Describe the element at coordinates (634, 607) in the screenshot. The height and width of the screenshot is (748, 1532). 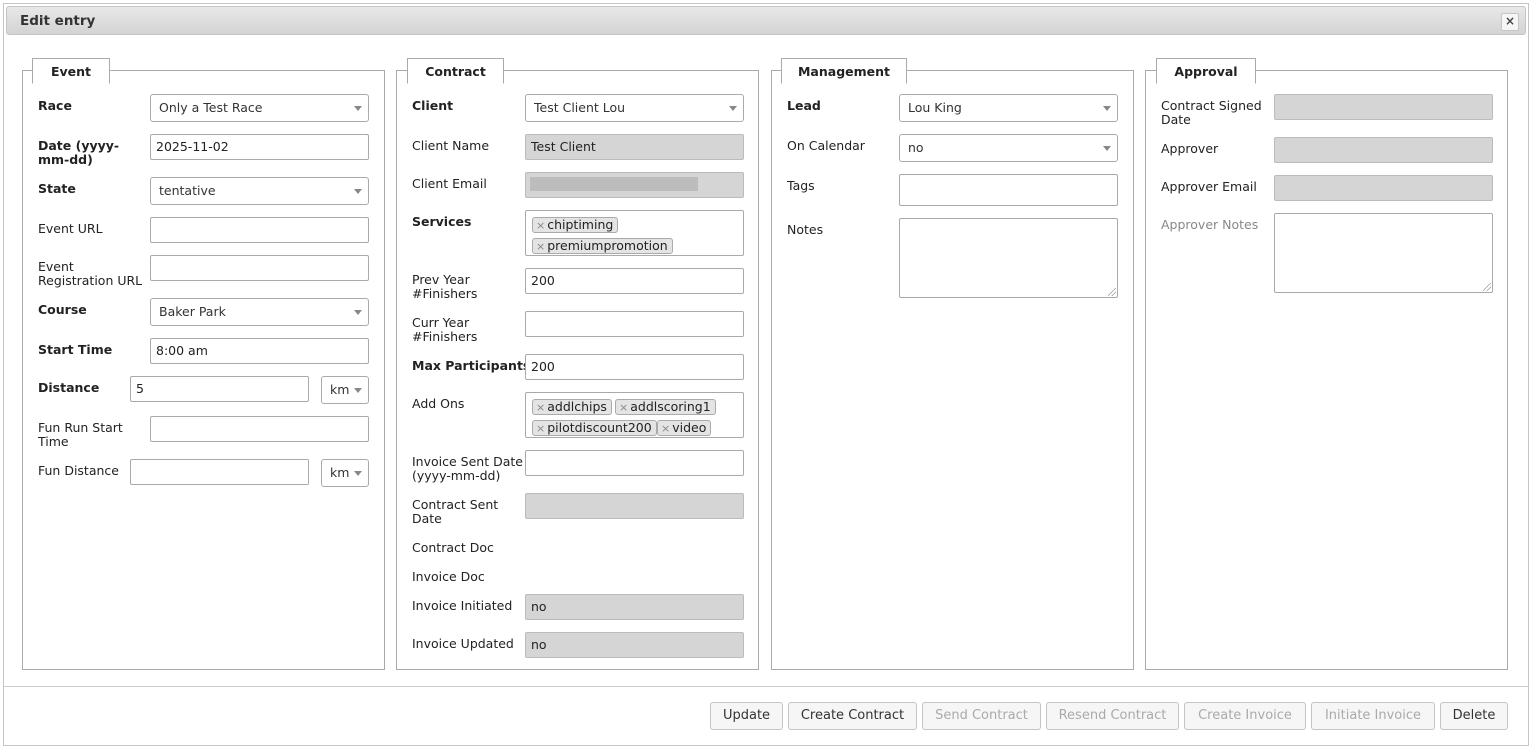
I see `invoice-initiated-input: no` at that location.